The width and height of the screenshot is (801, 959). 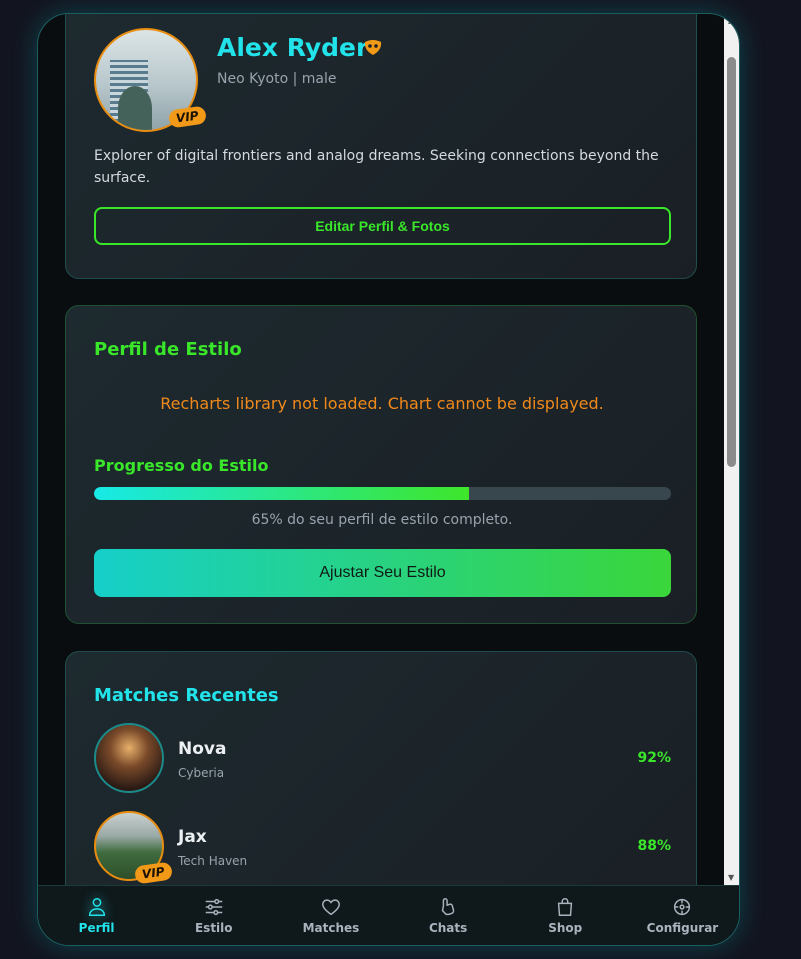 I want to click on avatar-tree, so click(x=135, y=108).